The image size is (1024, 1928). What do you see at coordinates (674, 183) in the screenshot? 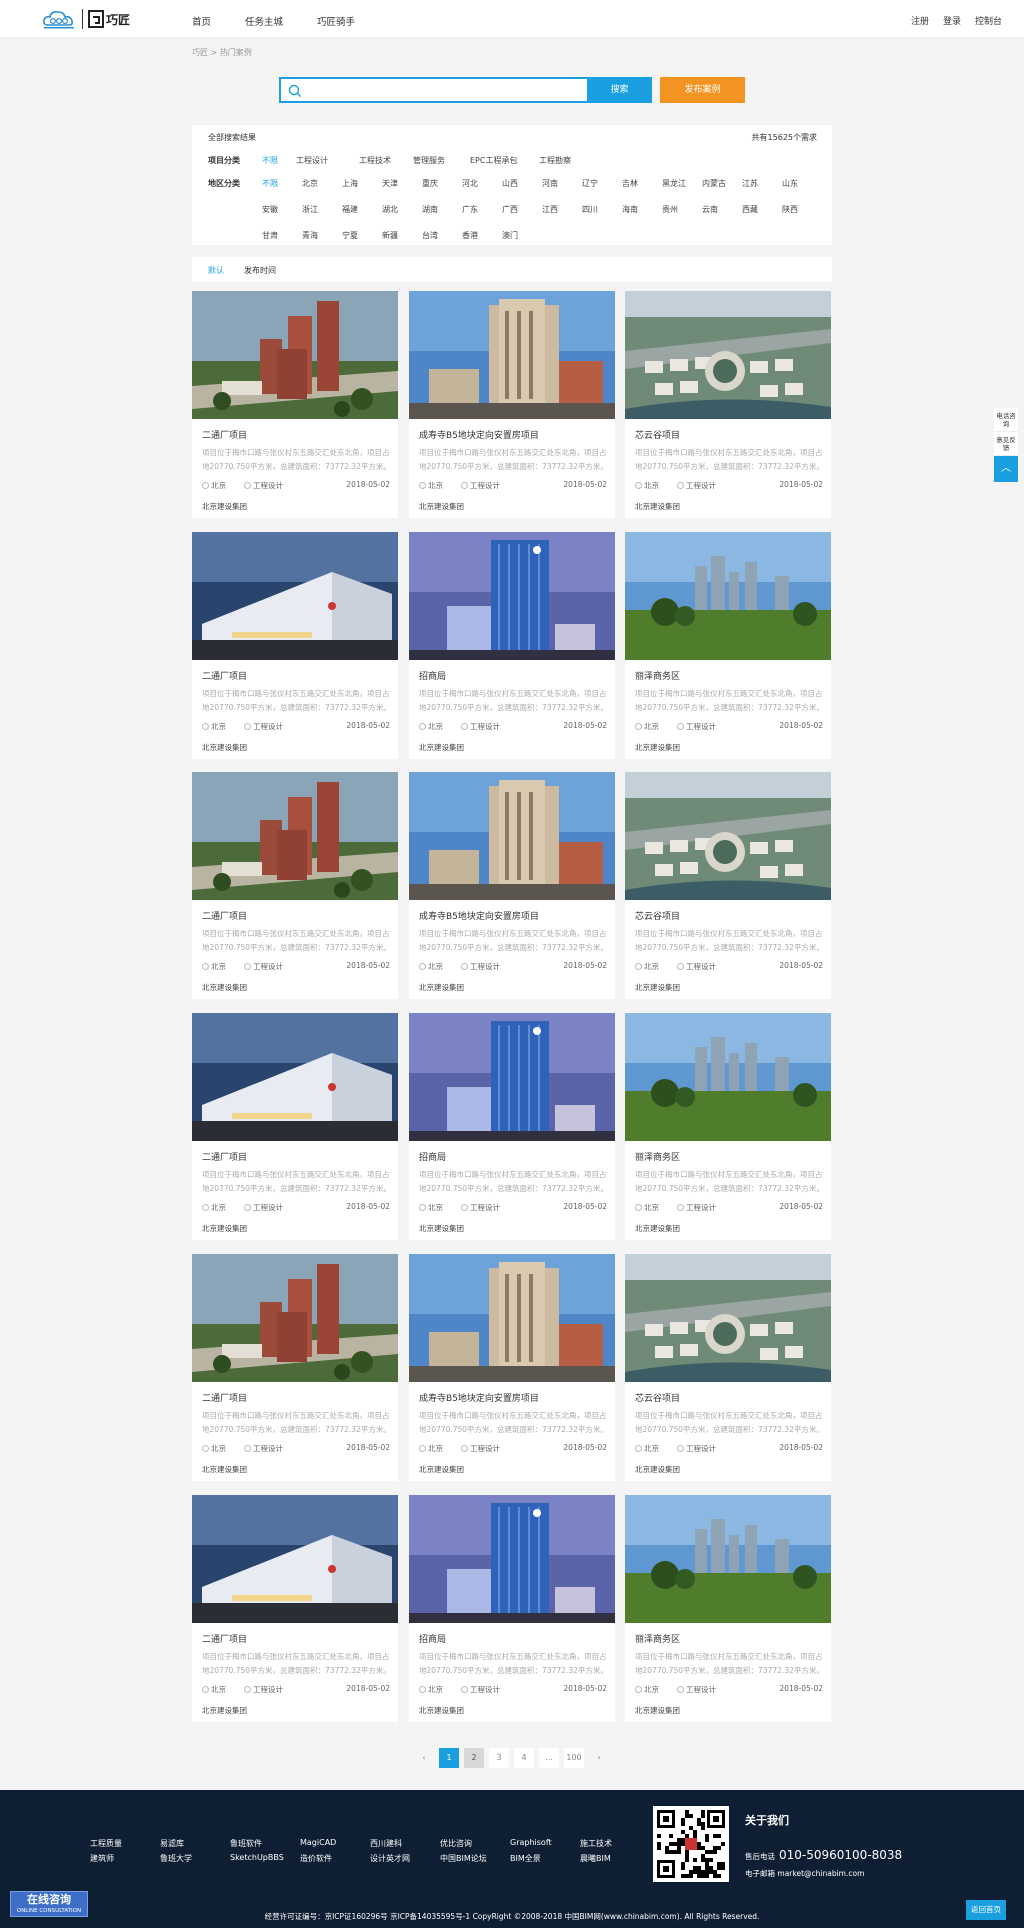
I see `region-option: 黑龙江` at bounding box center [674, 183].